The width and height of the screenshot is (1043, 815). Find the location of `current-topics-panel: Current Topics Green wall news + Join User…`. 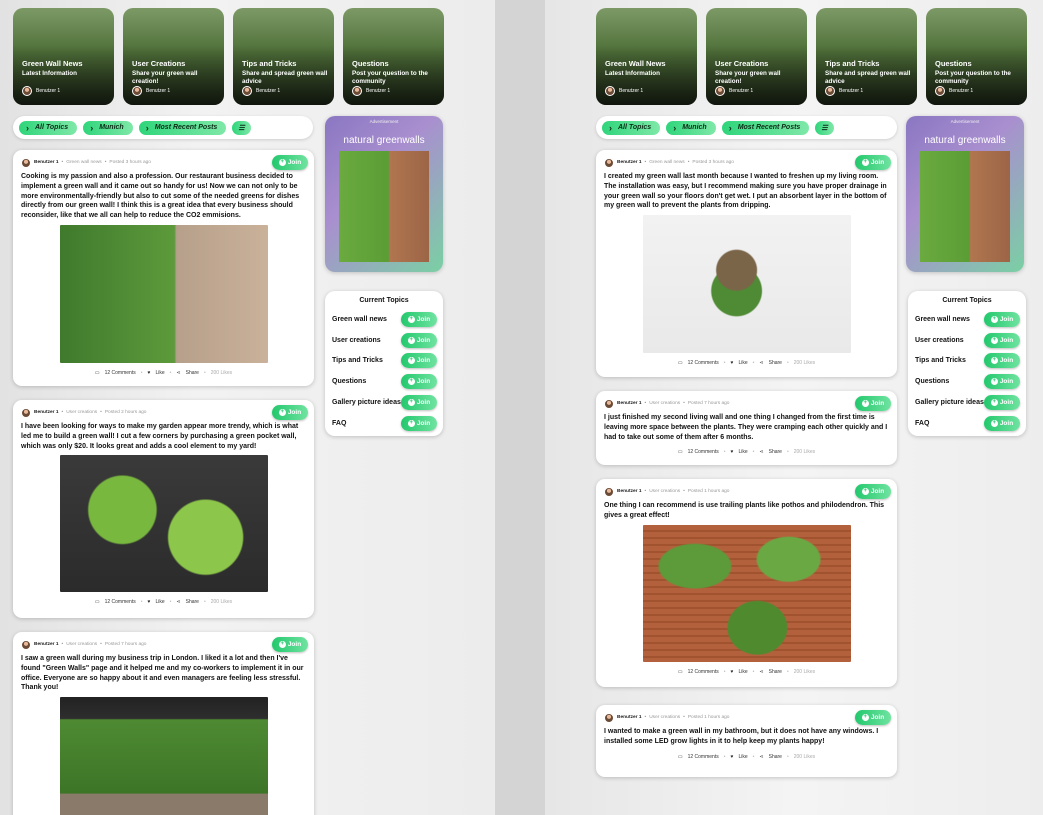

current-topics-panel: Current Topics Green wall news + Join User… is located at coordinates (384, 363).